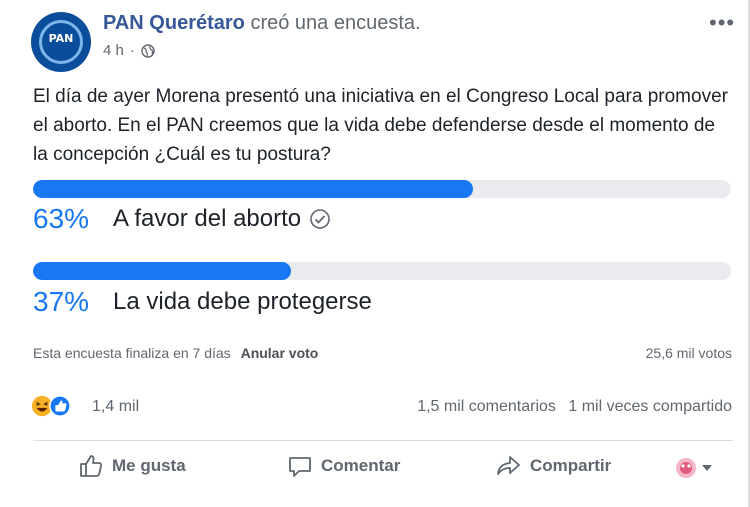 This screenshot has height=507, width=750. Describe the element at coordinates (686, 468) in the screenshot. I see `reaction-picker-icon` at that location.